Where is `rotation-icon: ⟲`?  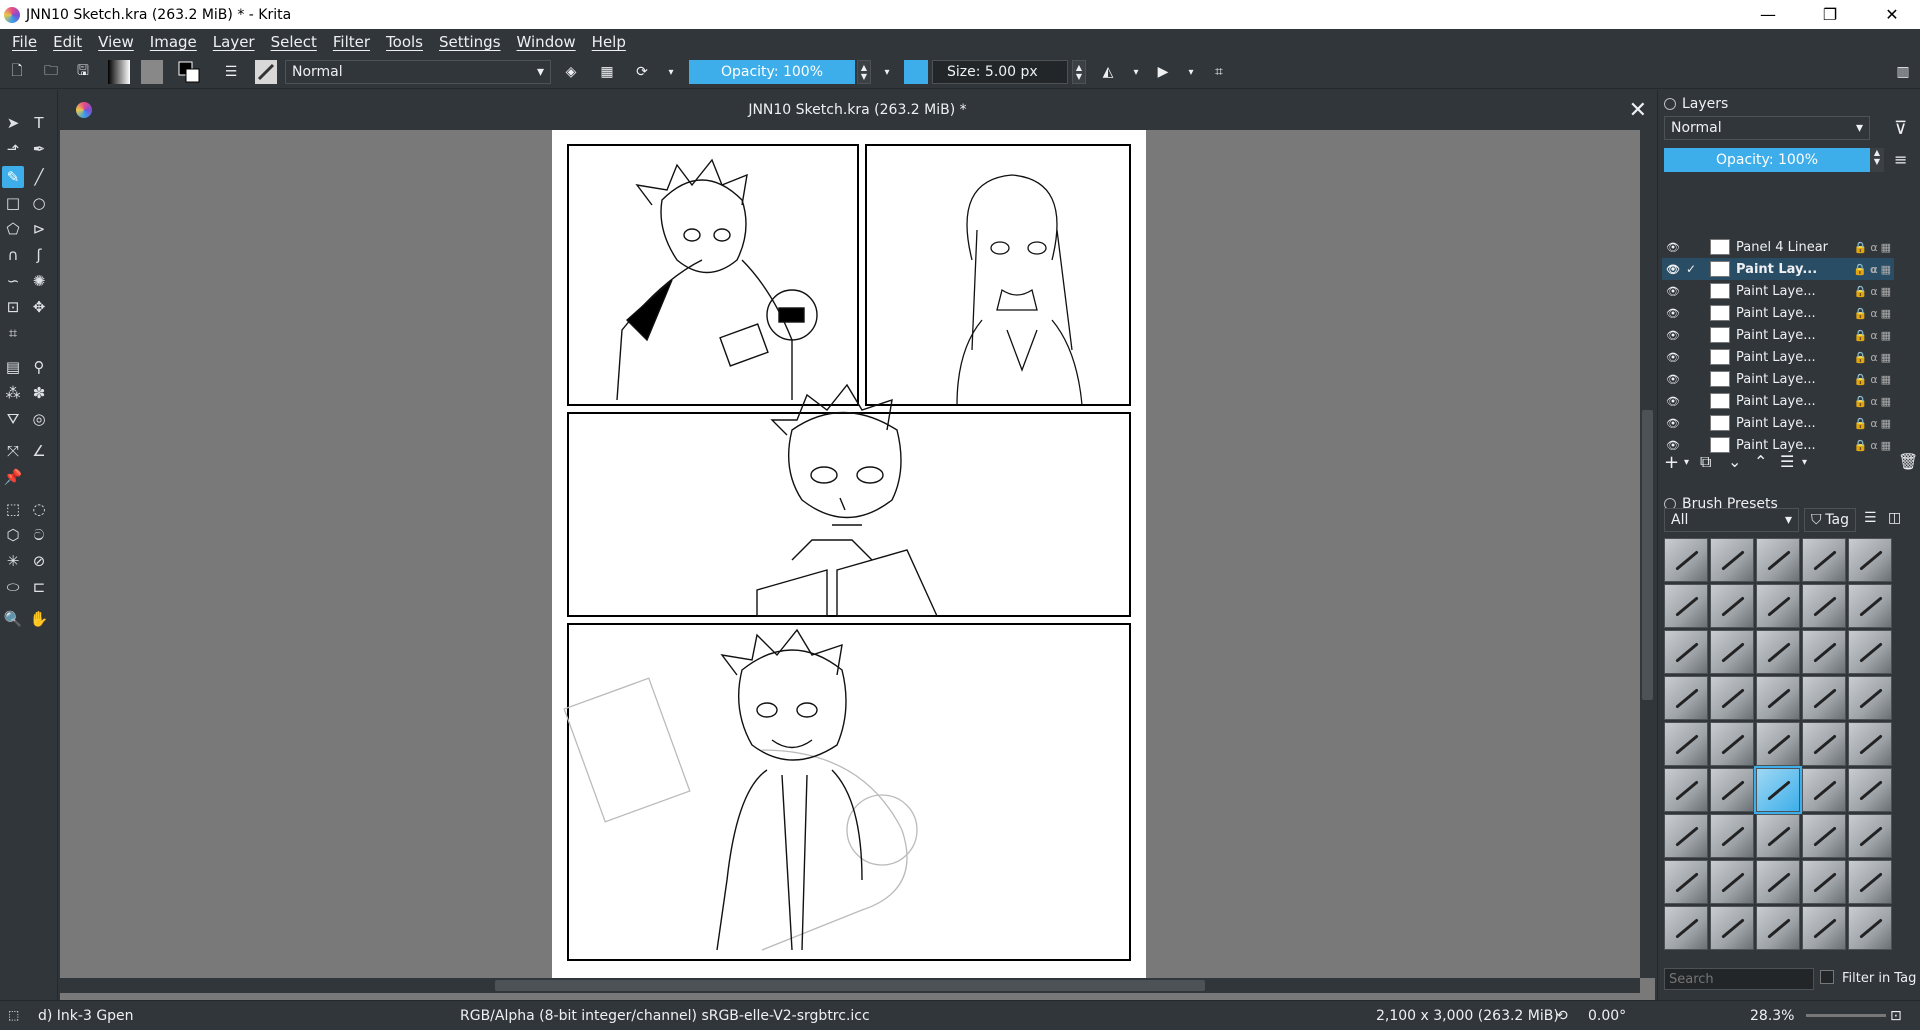 rotation-icon: ⟲ is located at coordinates (1562, 1016).